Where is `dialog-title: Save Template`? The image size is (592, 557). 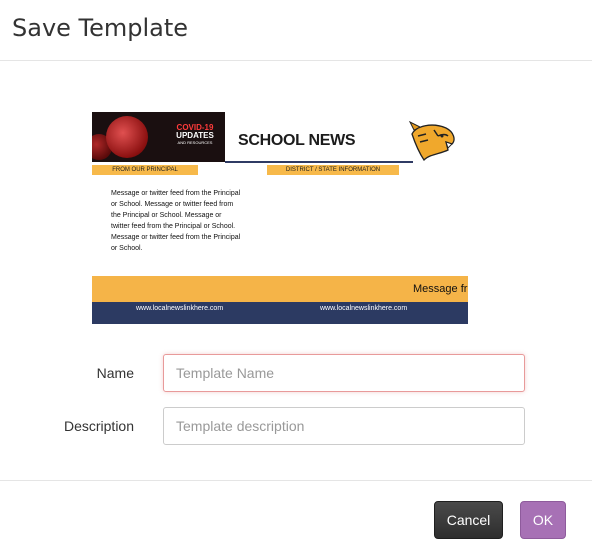
dialog-title: Save Template is located at coordinates (100, 28).